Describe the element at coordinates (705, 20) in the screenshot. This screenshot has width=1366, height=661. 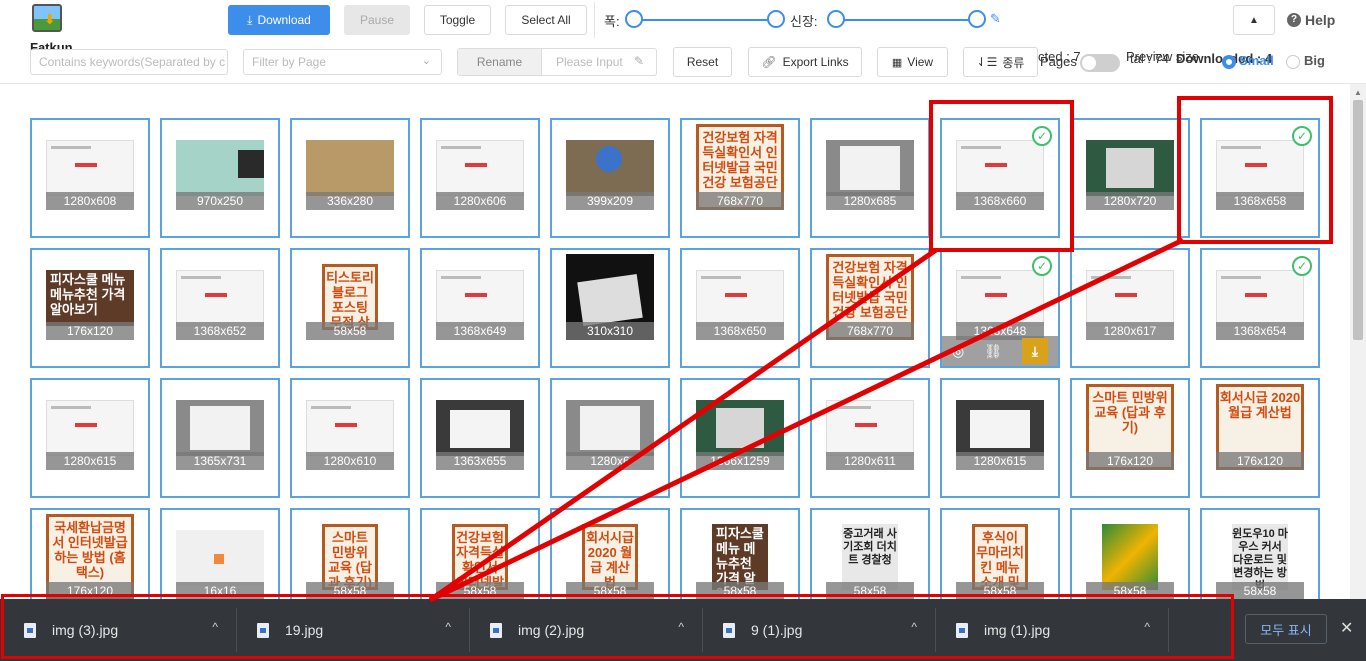
I see `width-slider-track` at that location.